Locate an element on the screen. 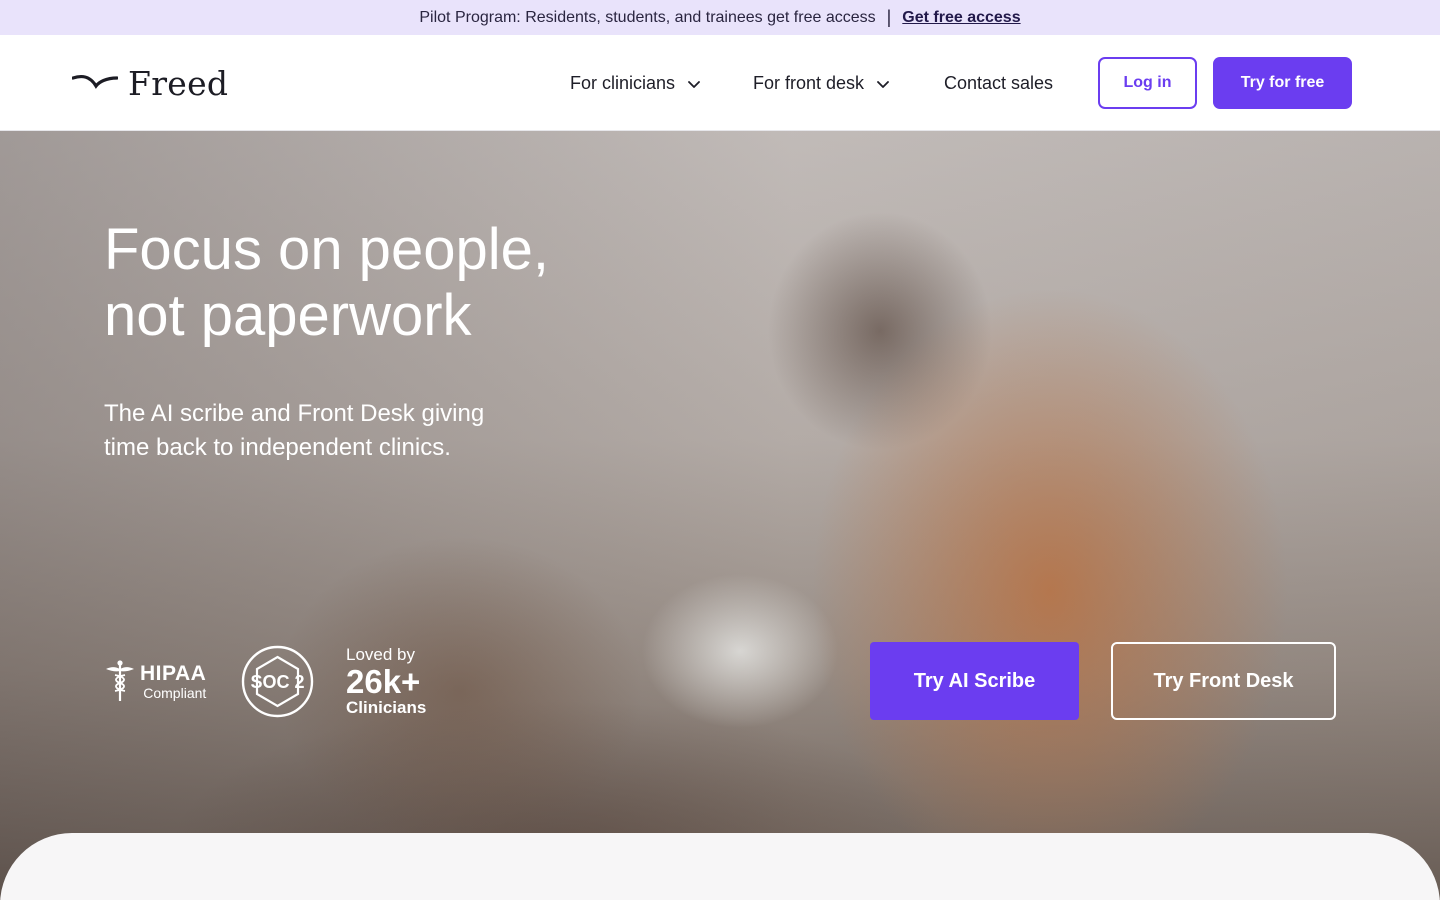  nav-for-clinicians: For clinicians is located at coordinates (635, 83).